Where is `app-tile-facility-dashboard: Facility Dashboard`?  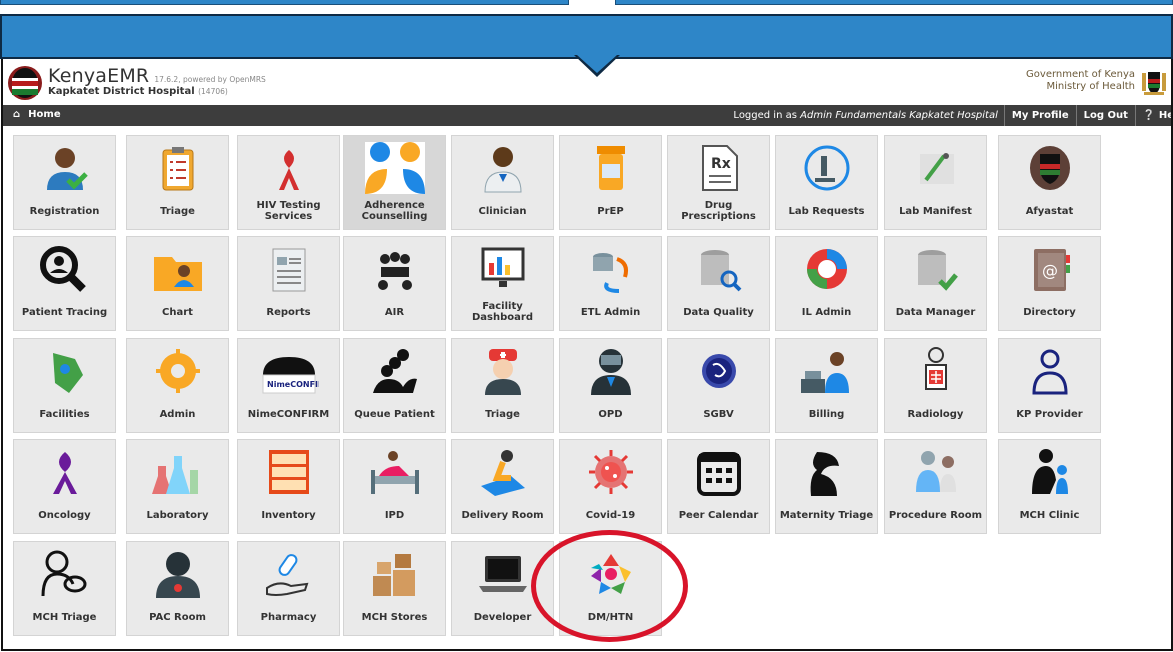 app-tile-facility-dashboard: Facility Dashboard is located at coordinates (502, 283).